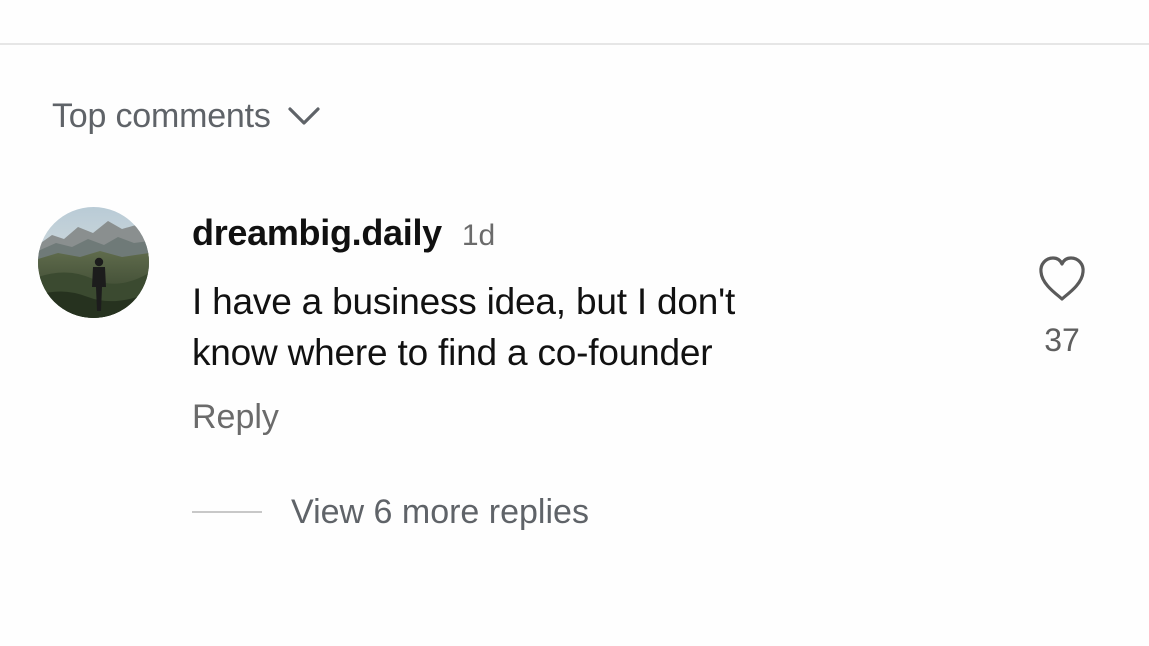 The width and height of the screenshot is (1149, 646). What do you see at coordinates (1062, 279) in the screenshot?
I see `heart-outline-icon` at bounding box center [1062, 279].